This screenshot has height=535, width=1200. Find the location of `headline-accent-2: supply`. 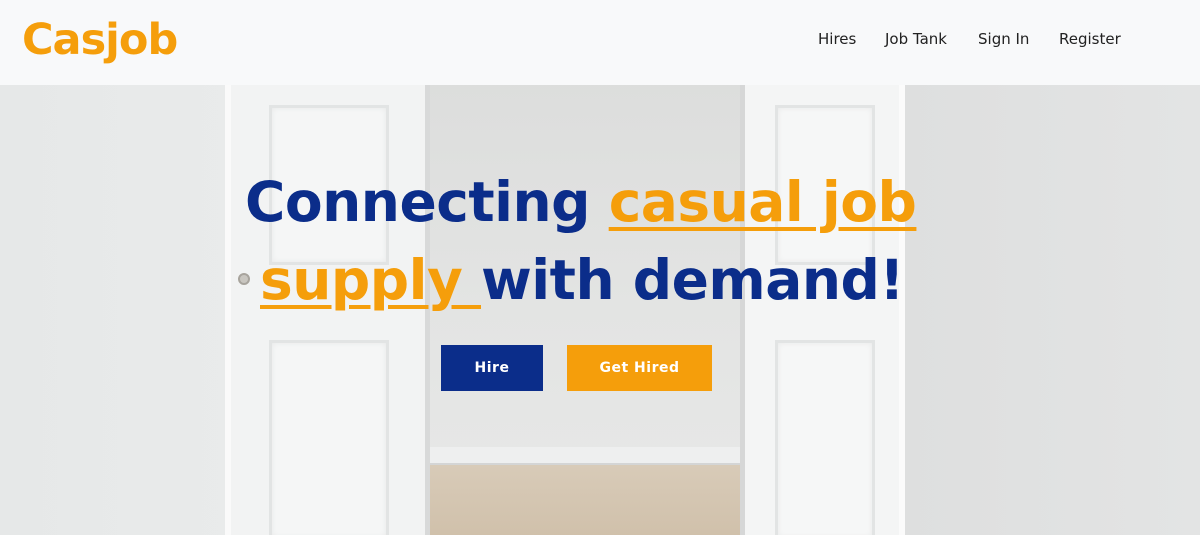

headline-accent-2: supply is located at coordinates (370, 280).